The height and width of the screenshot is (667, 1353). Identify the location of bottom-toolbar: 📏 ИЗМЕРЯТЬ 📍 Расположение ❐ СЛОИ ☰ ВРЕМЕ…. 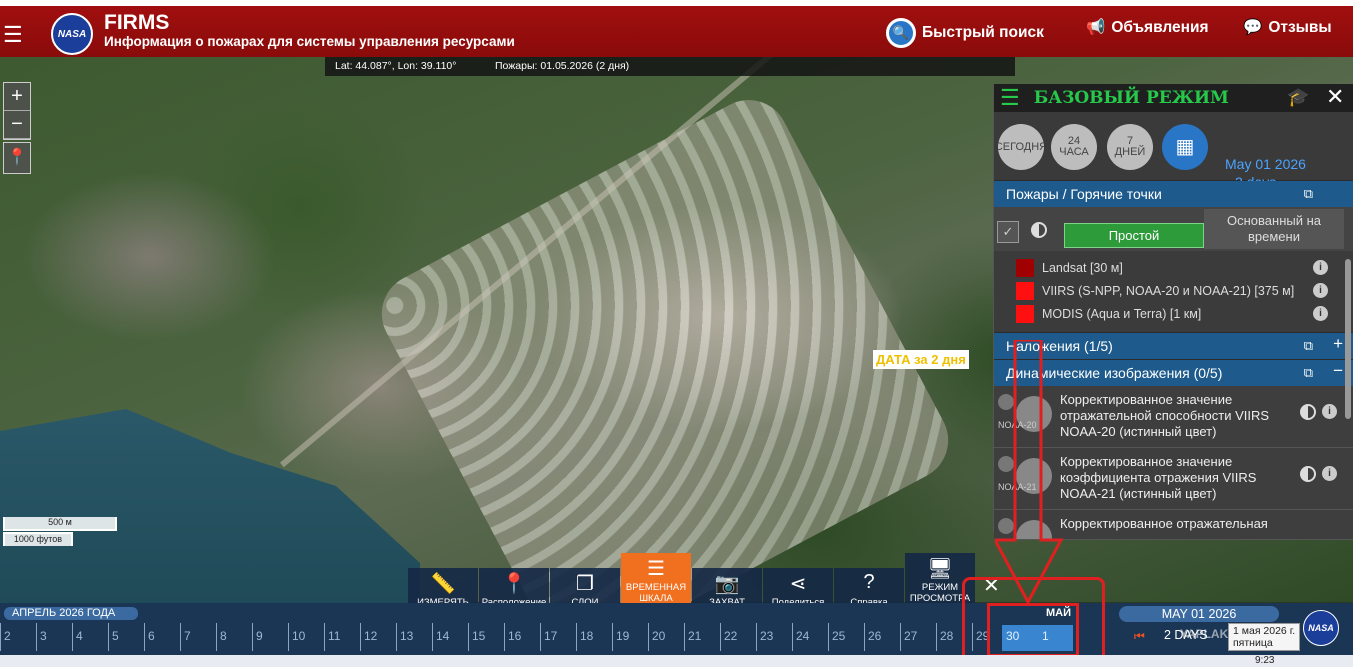
(692, 589).